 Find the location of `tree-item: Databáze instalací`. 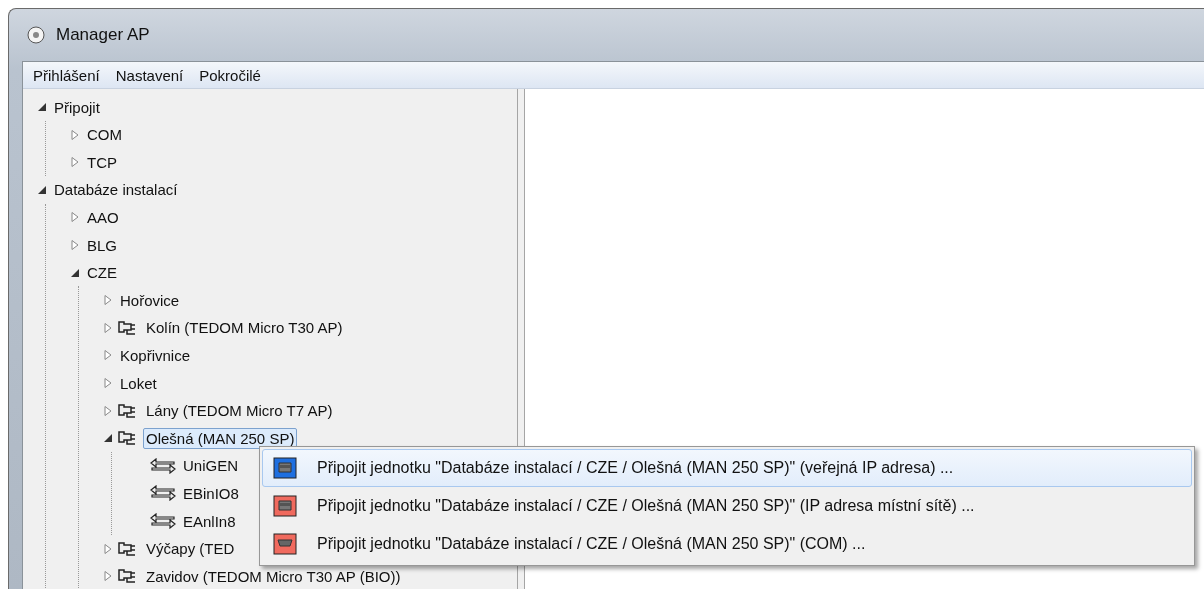

tree-item: Databáze instalací is located at coordinates (116, 190).